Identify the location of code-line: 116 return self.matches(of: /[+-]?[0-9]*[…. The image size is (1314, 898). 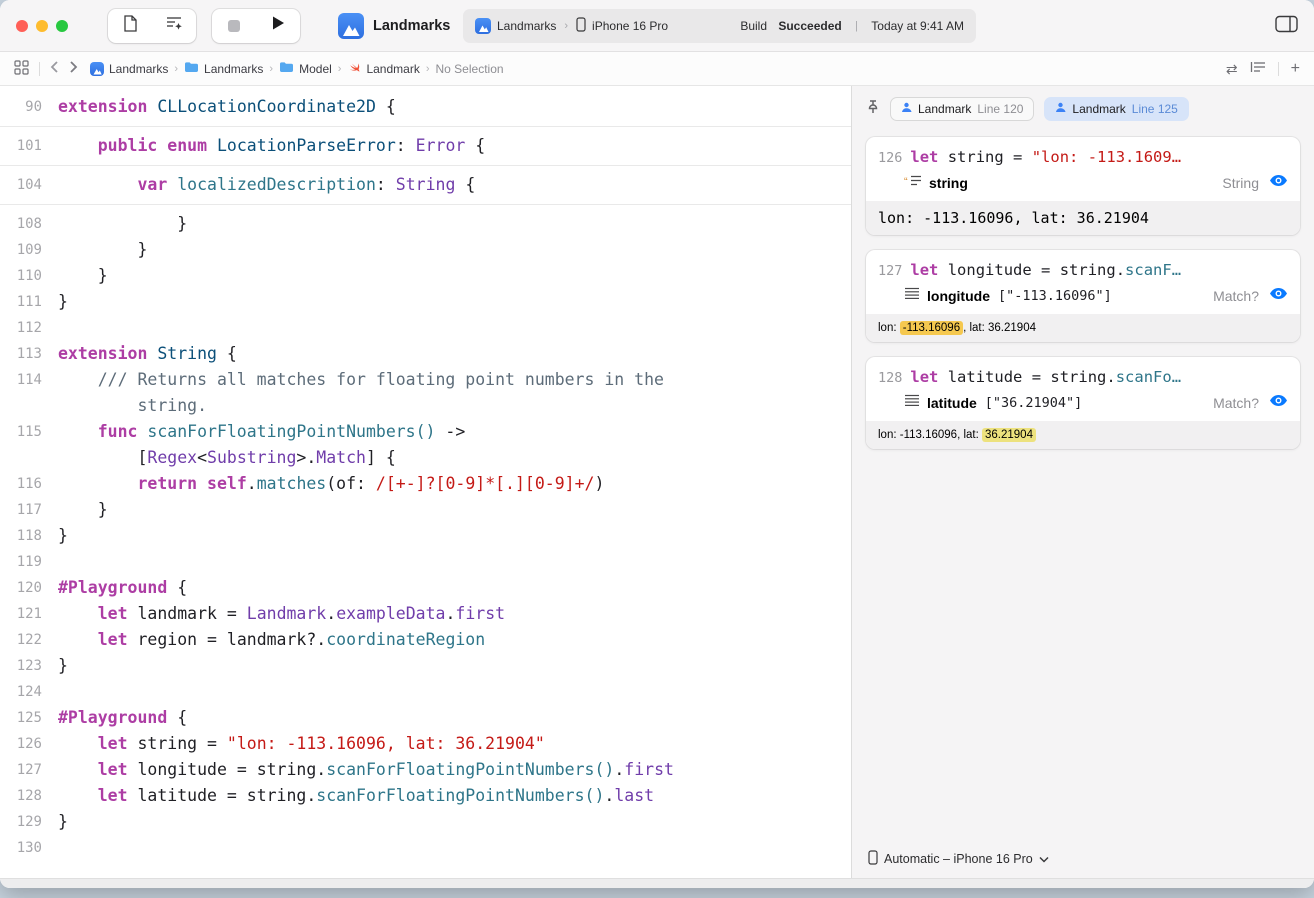
(425, 484).